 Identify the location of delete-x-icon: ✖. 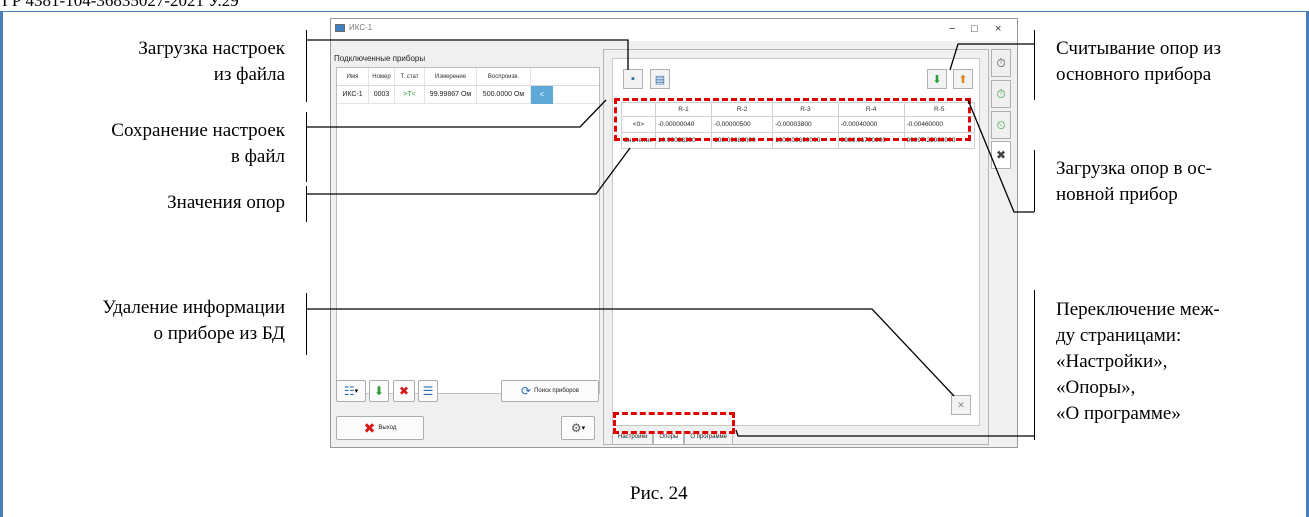
(404, 391).